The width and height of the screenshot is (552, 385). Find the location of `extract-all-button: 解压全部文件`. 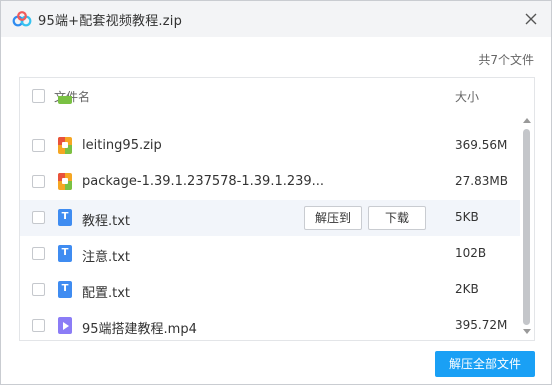

extract-all-button: 解压全部文件 is located at coordinates (485, 364).